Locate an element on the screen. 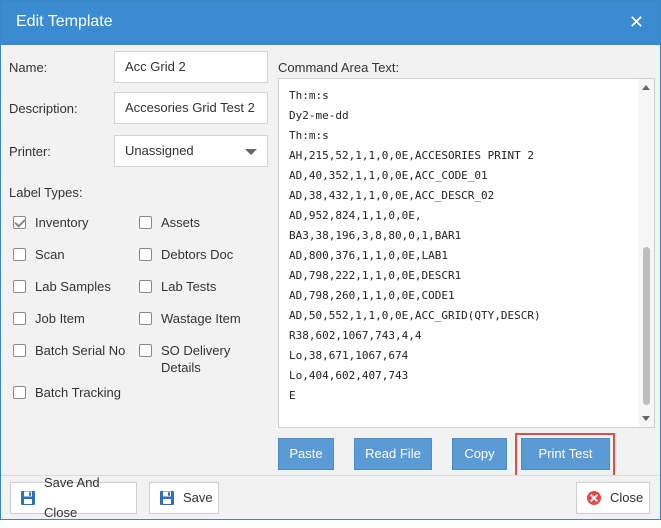  copy-button: Copy is located at coordinates (479, 454).